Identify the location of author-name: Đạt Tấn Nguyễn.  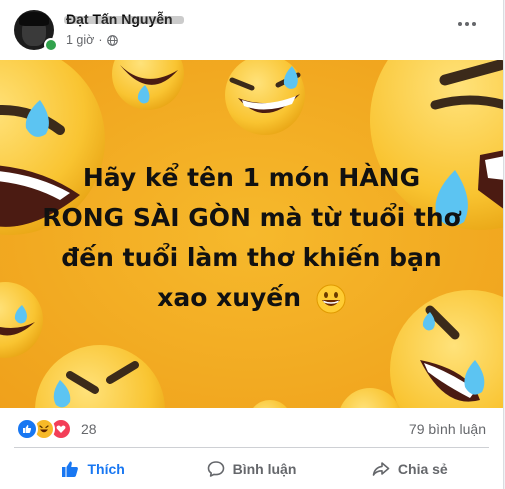
(124, 19).